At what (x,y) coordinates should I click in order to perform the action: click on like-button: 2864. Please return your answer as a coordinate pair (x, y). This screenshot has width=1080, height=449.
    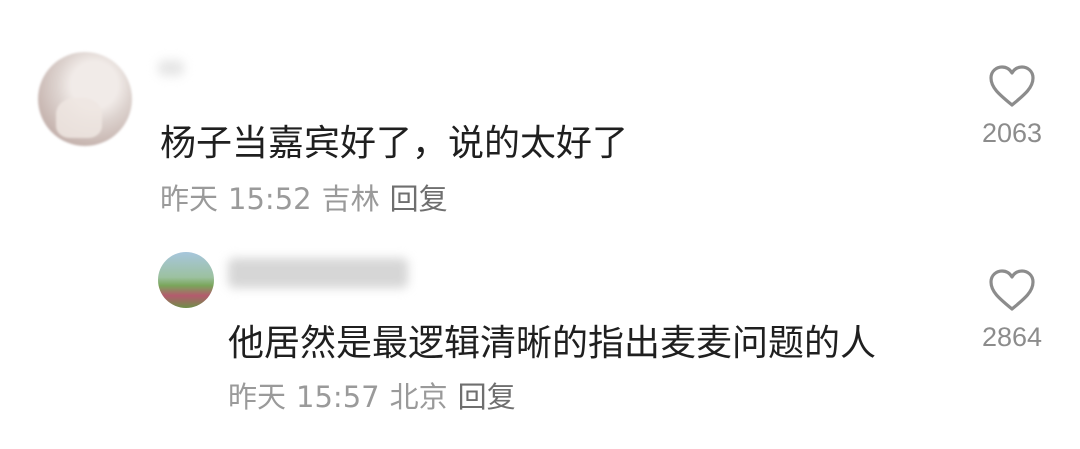
    Looking at the image, I should click on (1012, 310).